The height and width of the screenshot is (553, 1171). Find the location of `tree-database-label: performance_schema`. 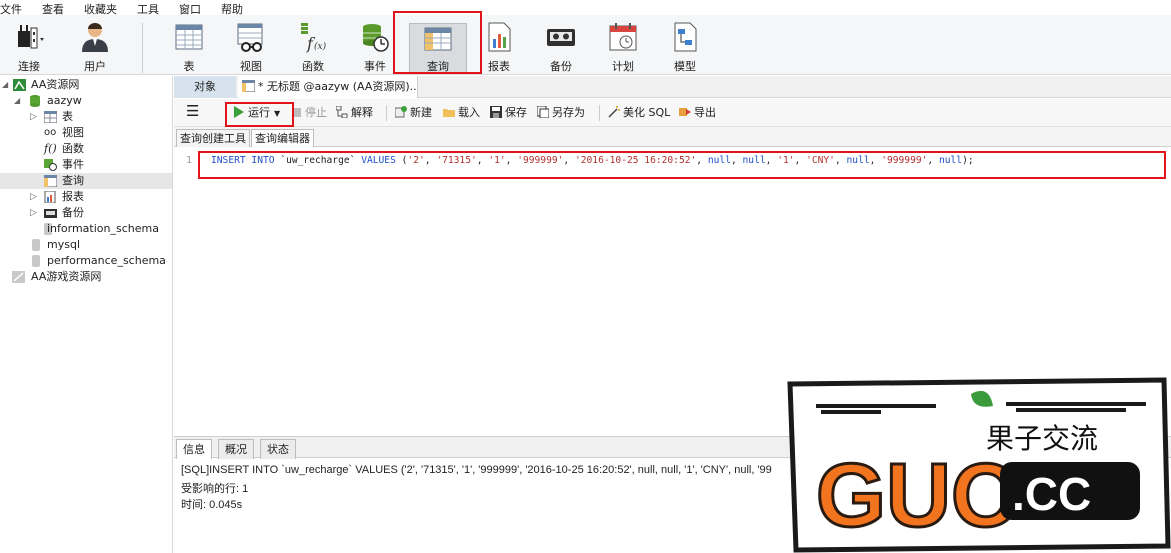

tree-database-label: performance_schema is located at coordinates (106, 260).